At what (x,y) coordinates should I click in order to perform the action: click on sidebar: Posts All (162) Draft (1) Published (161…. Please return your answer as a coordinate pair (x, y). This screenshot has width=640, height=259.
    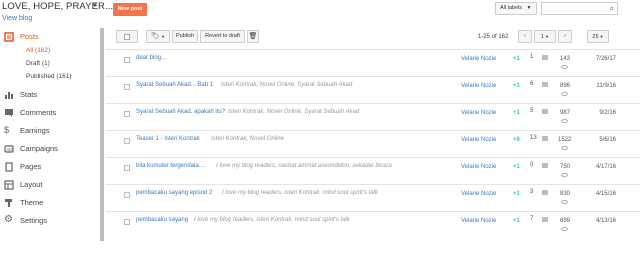
    Looking at the image, I should click on (50, 143).